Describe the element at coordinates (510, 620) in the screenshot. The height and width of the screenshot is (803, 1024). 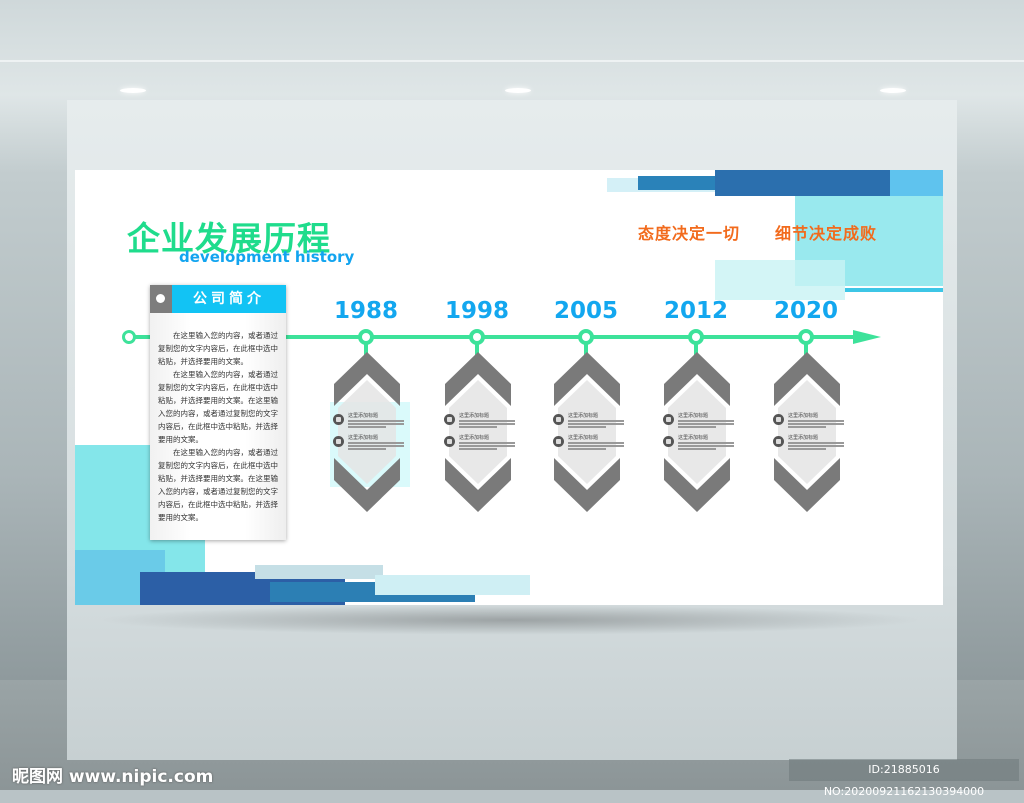
I see `board-shadow` at that location.